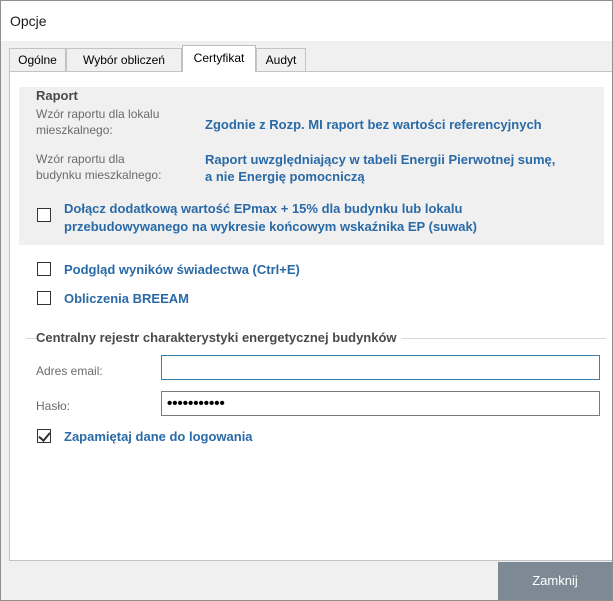  I want to click on window-title: Opcje, so click(28, 21).